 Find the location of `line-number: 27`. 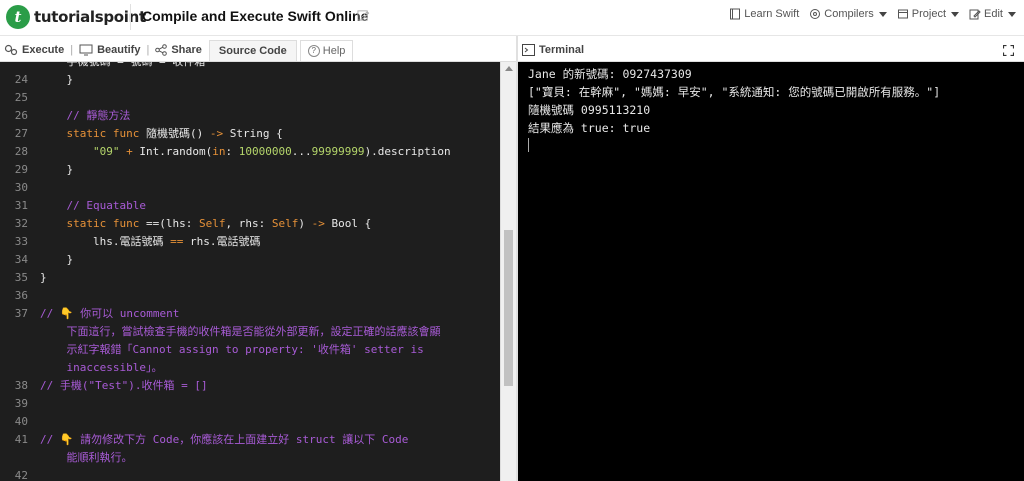

line-number: 27 is located at coordinates (21, 133).